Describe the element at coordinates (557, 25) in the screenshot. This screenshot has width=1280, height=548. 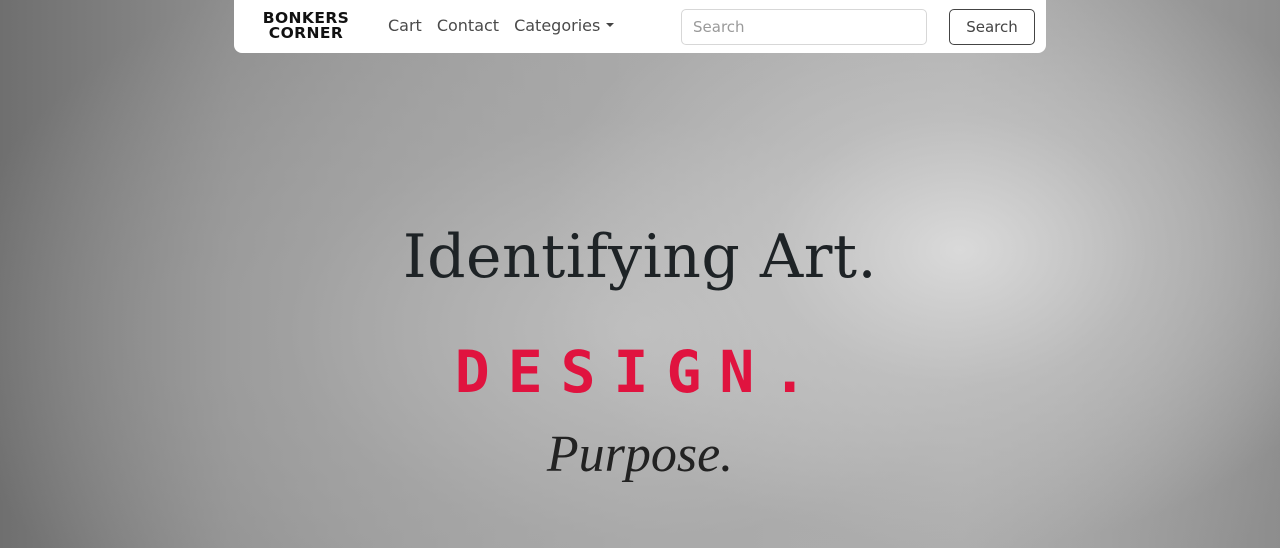
I see `categories-label: Categories` at that location.